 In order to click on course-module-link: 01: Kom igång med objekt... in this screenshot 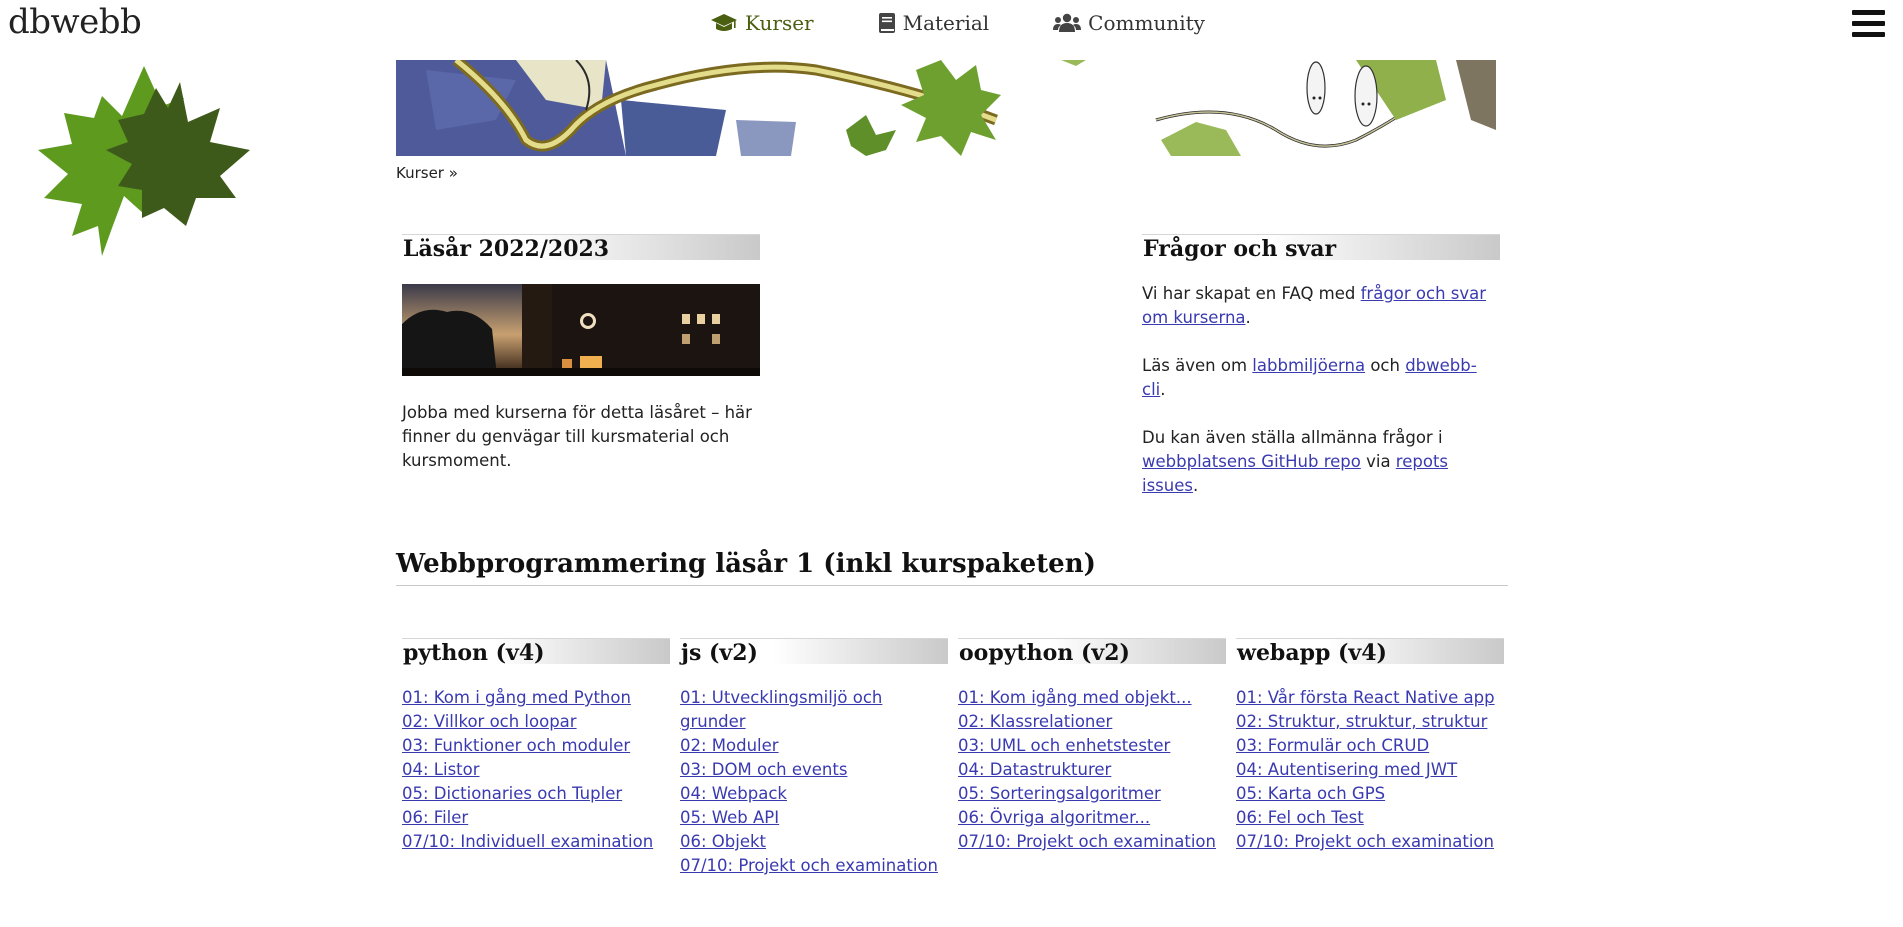, I will do `click(1075, 697)`.